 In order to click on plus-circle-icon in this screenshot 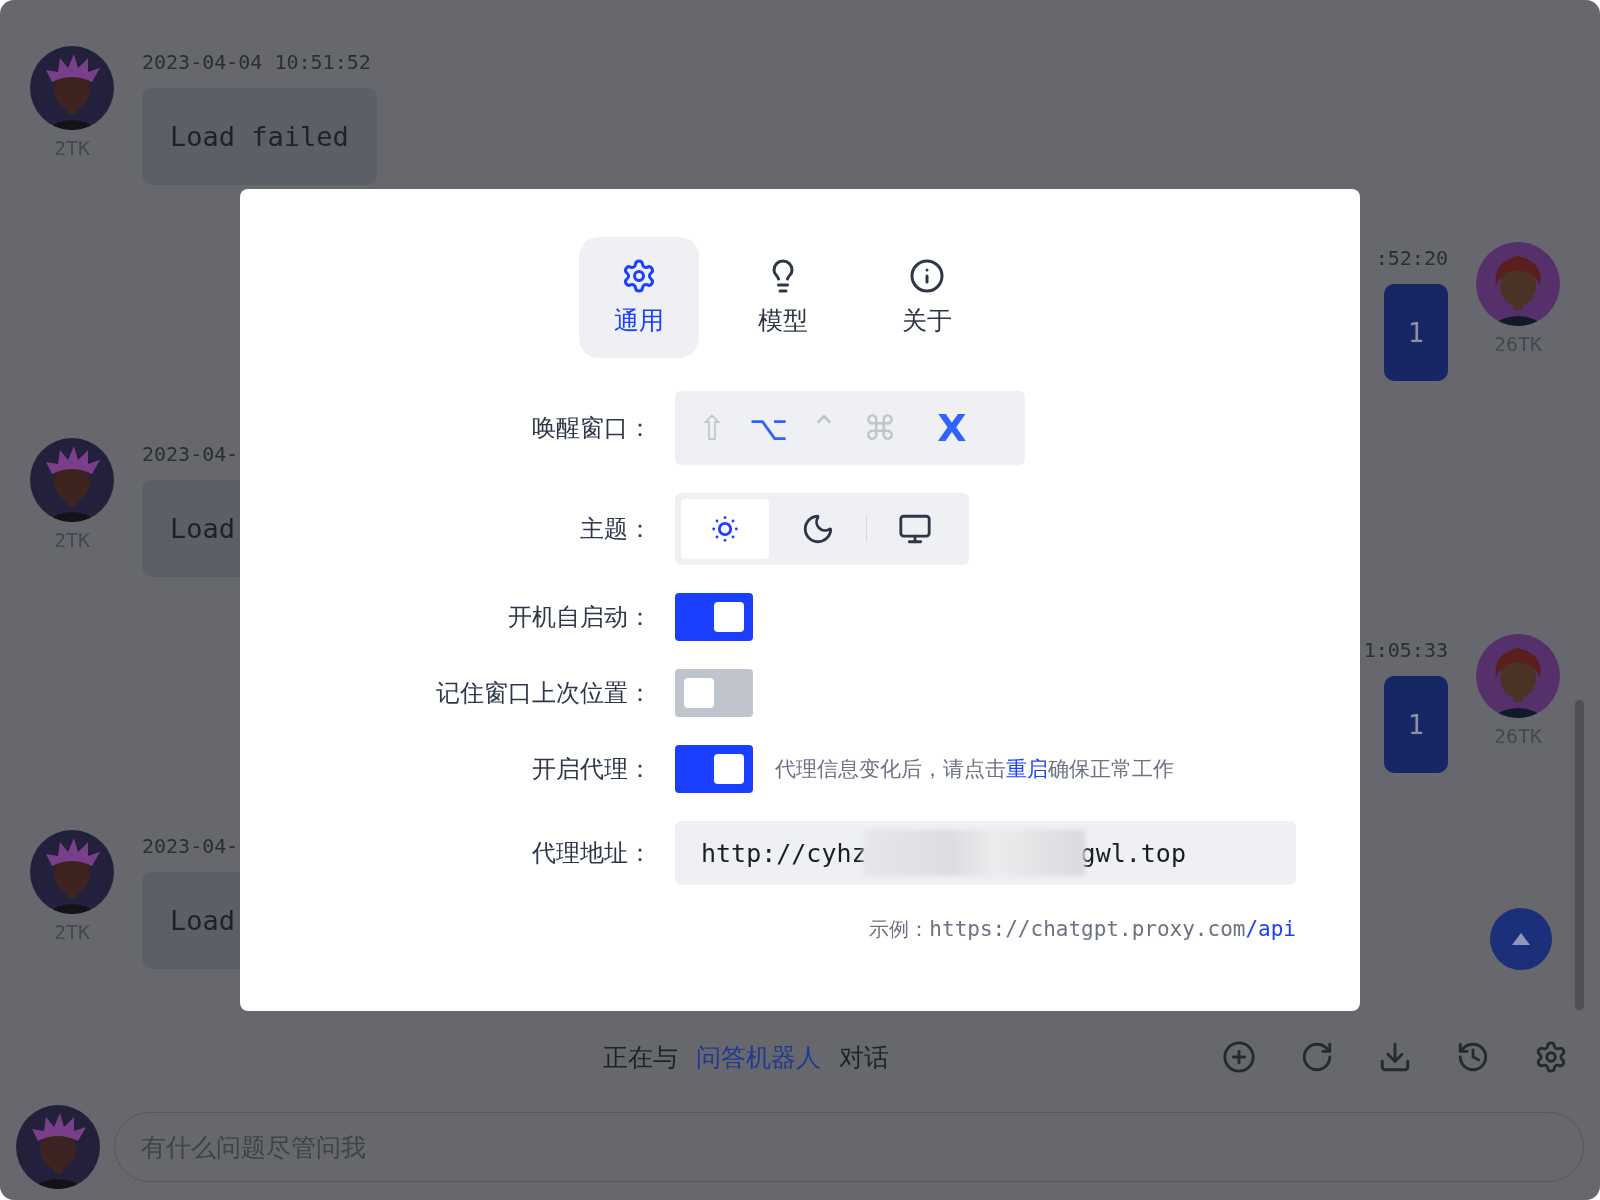, I will do `click(1239, 1057)`.